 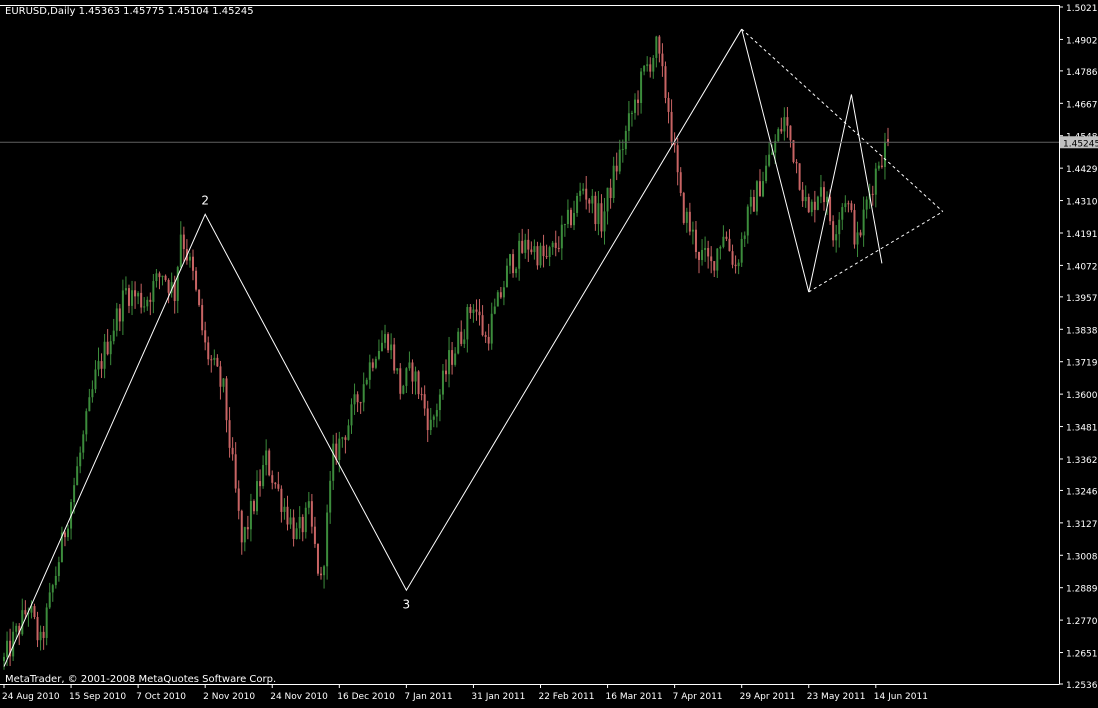 What do you see at coordinates (1082, 622) in the screenshot?
I see `y-tick-label: 1.27705` at bounding box center [1082, 622].